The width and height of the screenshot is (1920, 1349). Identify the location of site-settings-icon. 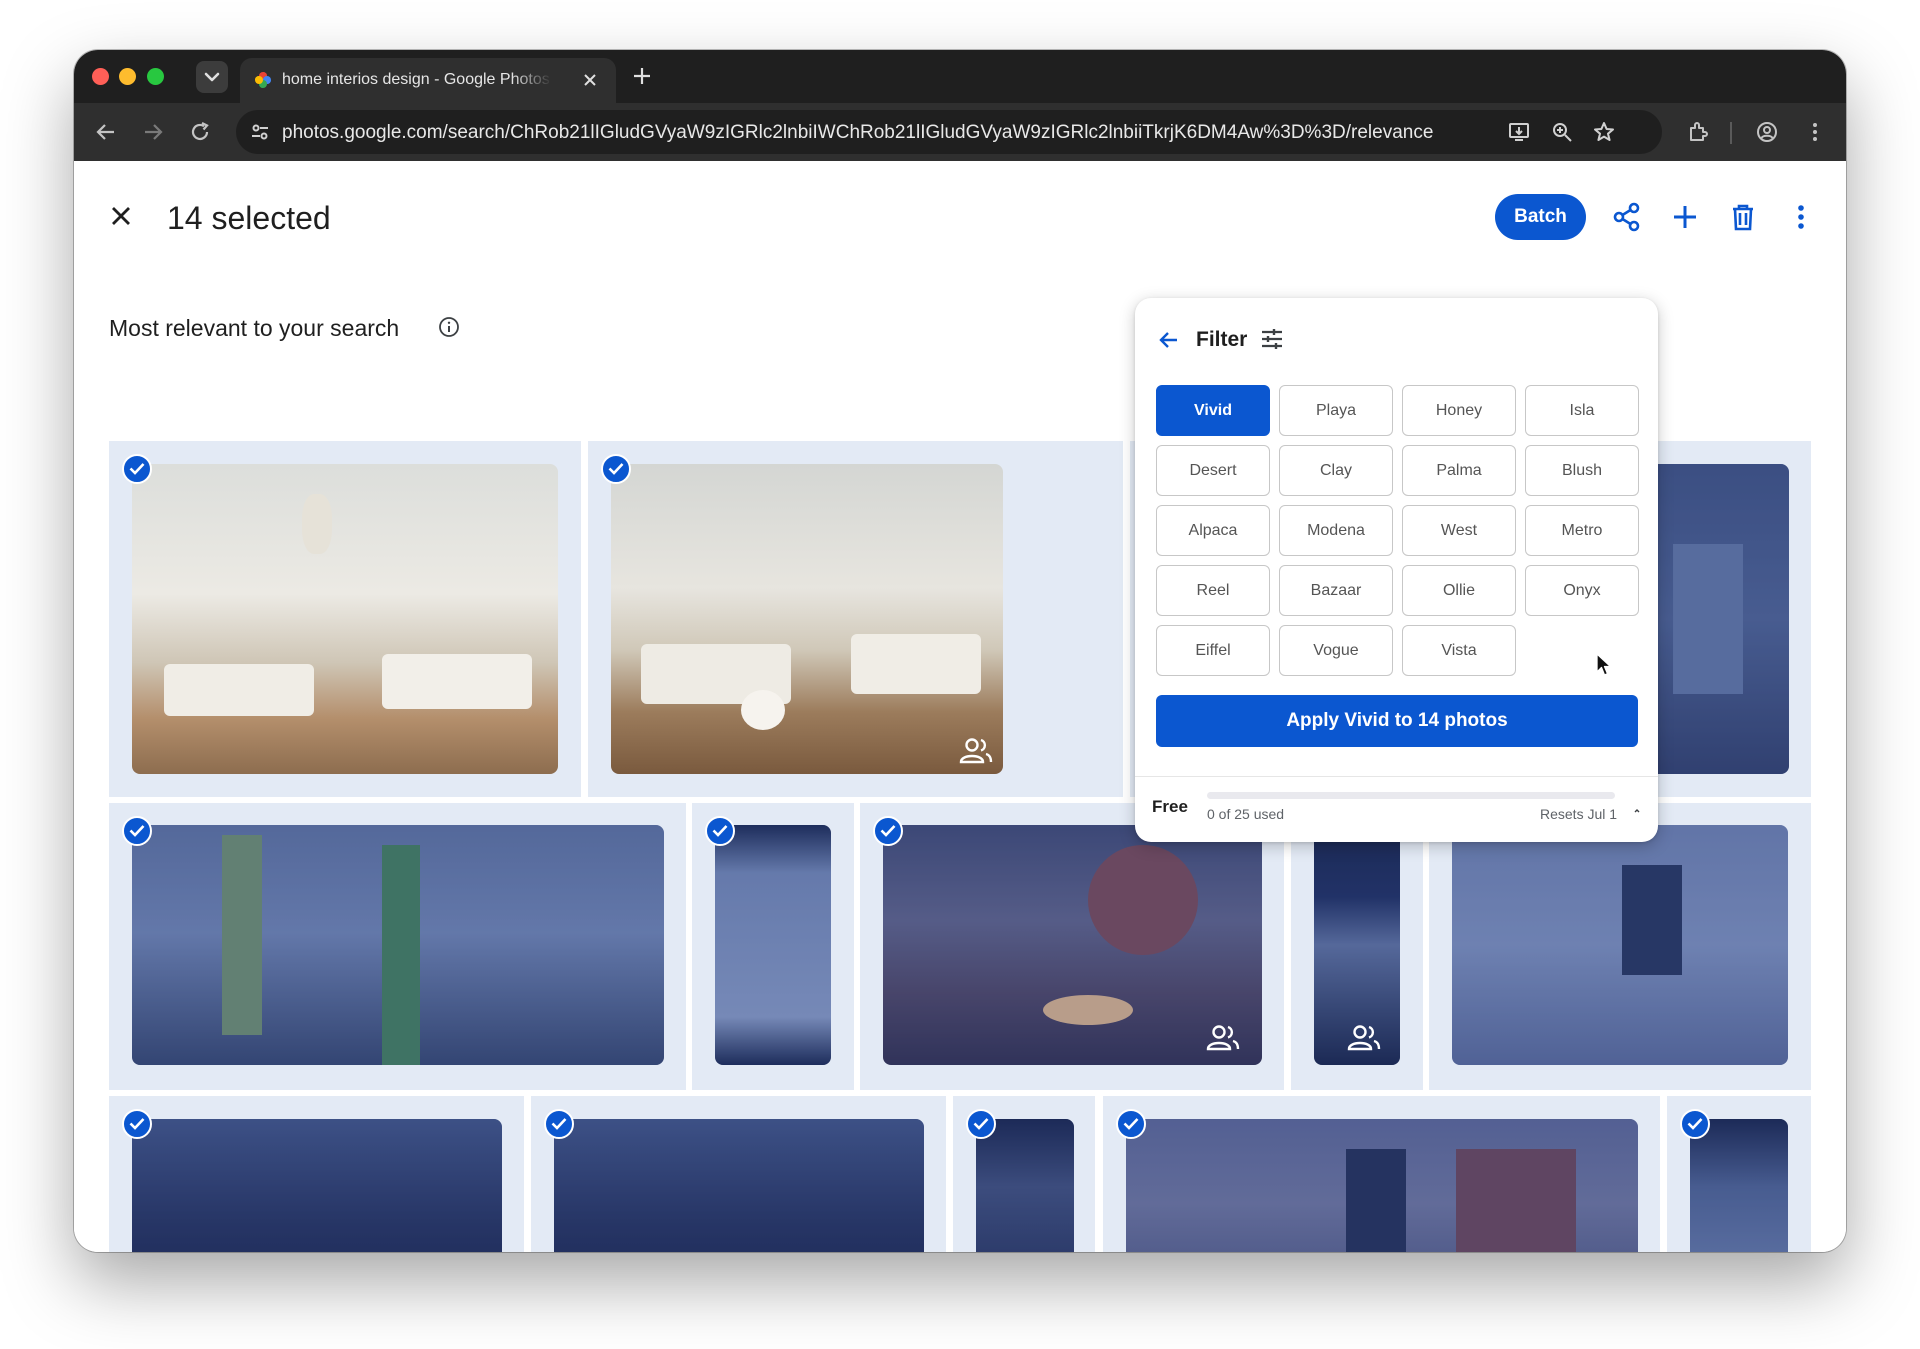
(260, 132).